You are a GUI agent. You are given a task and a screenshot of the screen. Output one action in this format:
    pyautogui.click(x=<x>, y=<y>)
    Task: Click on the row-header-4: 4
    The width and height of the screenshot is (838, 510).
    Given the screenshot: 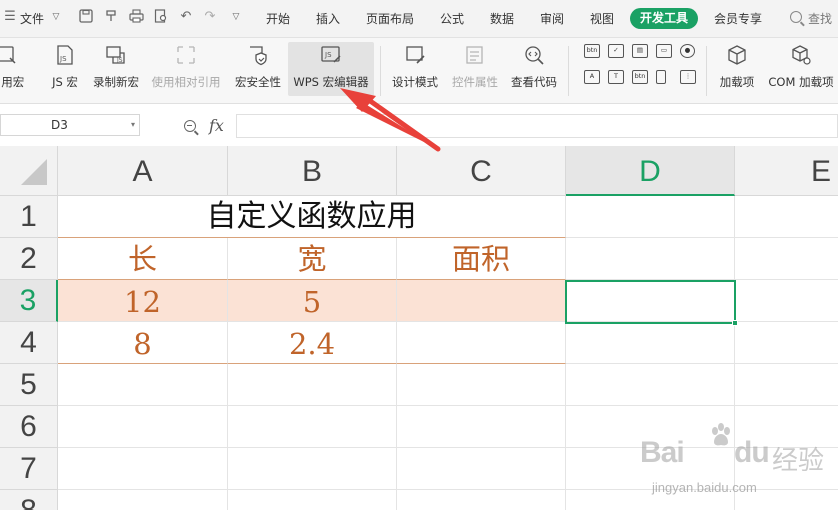 What is the action you would take?
    pyautogui.click(x=29, y=343)
    